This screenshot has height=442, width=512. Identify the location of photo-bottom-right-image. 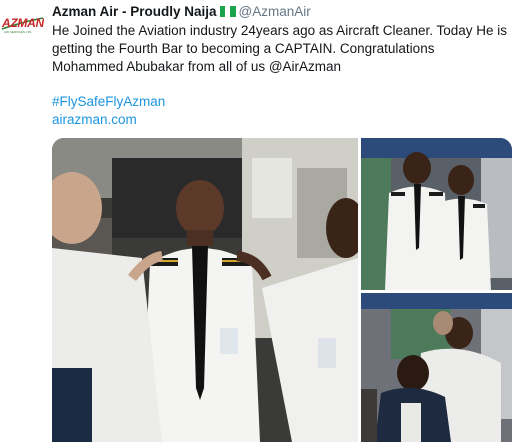
(436, 367).